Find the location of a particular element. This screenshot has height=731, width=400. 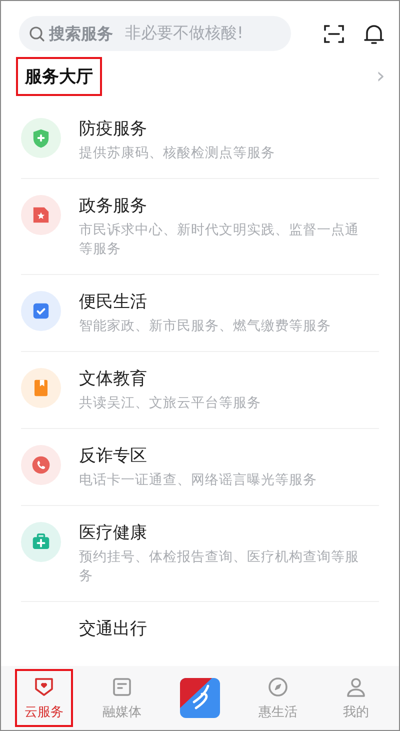

service-description: 共读吴江、文旅云平台等服务 is located at coordinates (170, 403).